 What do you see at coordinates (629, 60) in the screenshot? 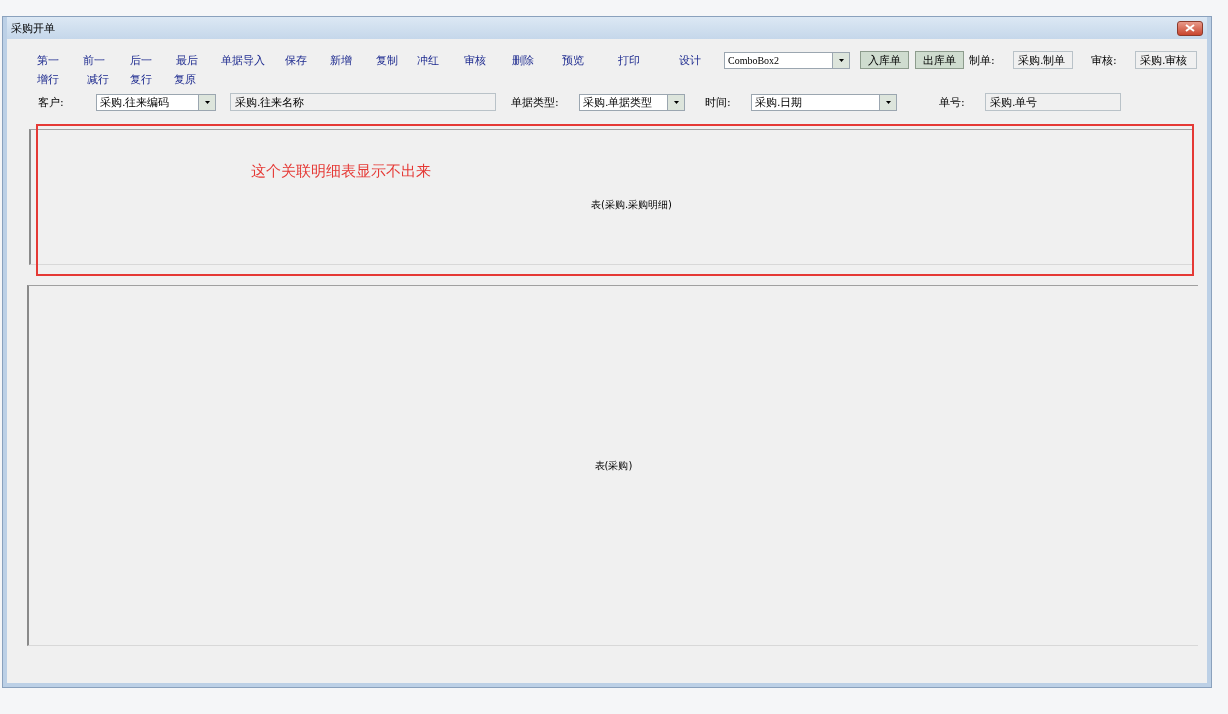
I see `toolbar-button: 打印` at bounding box center [629, 60].